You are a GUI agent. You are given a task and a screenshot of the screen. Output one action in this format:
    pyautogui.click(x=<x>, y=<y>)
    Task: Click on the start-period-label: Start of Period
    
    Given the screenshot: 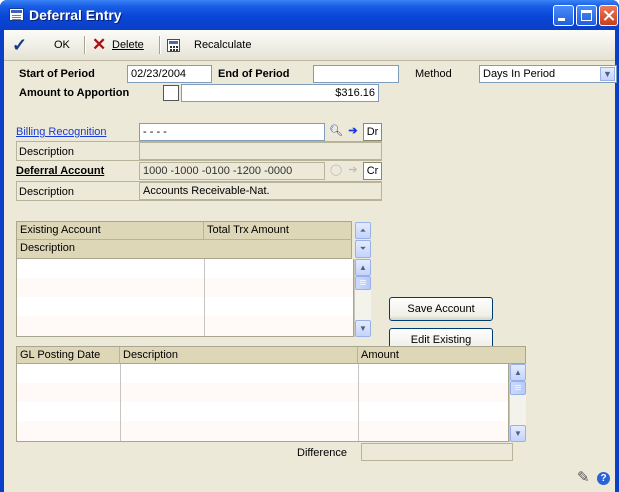 What is the action you would take?
    pyautogui.click(x=57, y=74)
    